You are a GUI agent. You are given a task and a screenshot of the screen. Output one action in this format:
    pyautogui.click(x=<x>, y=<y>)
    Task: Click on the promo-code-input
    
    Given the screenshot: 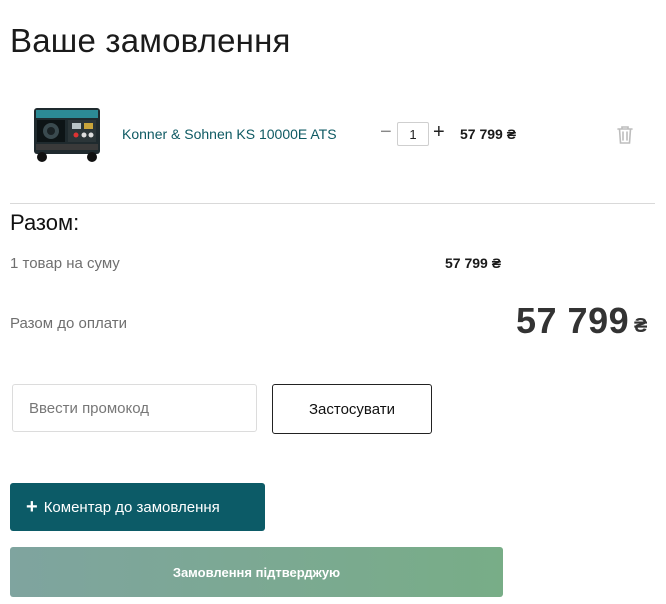 What is the action you would take?
    pyautogui.click(x=134, y=408)
    